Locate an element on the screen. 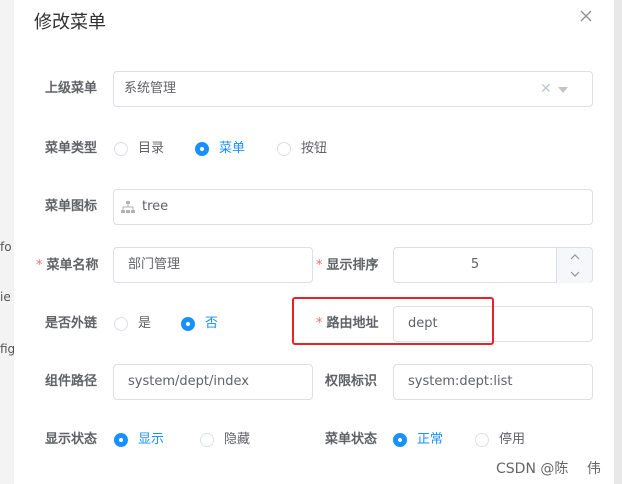  component-input: system/dept/index is located at coordinates (213, 382).